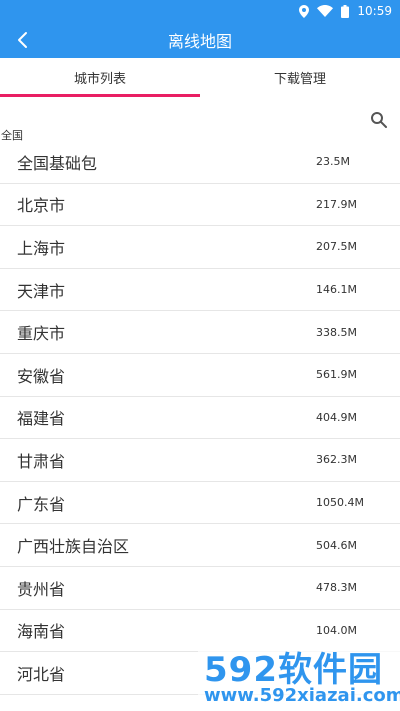 This screenshot has height=711, width=400. Describe the element at coordinates (57, 163) in the screenshot. I see `city-name: 全国基础包` at that location.